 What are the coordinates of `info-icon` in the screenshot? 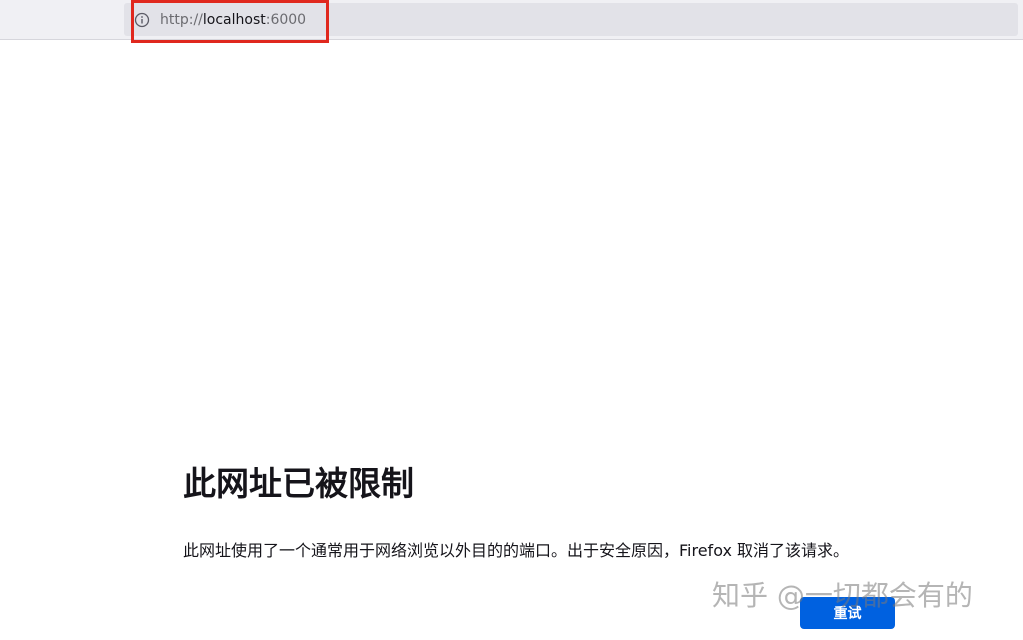 It's located at (142, 20).